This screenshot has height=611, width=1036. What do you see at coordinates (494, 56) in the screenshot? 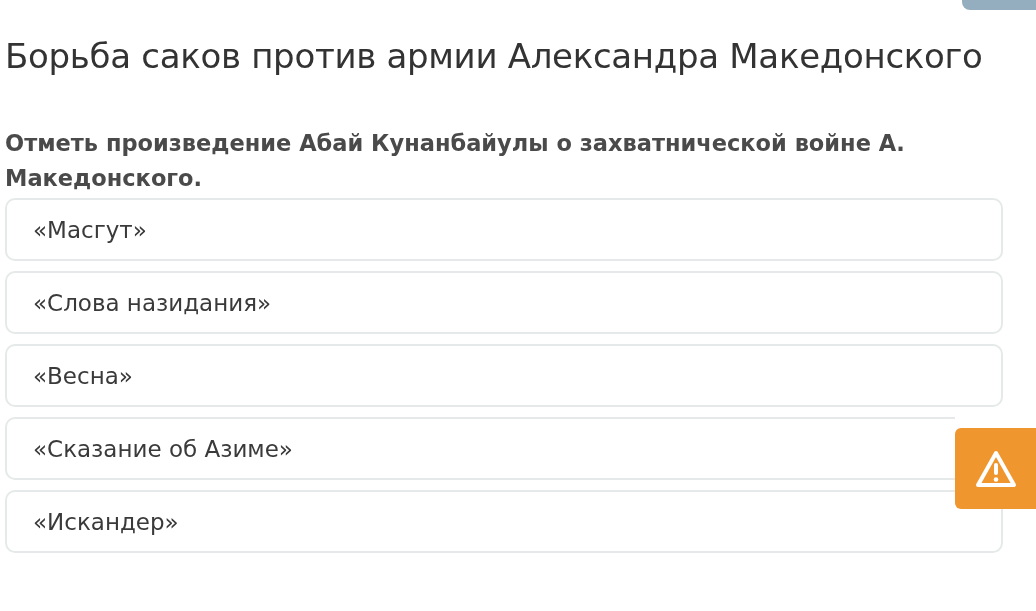
I see `page-title: Борьба саков против армии Александра Македонского` at bounding box center [494, 56].